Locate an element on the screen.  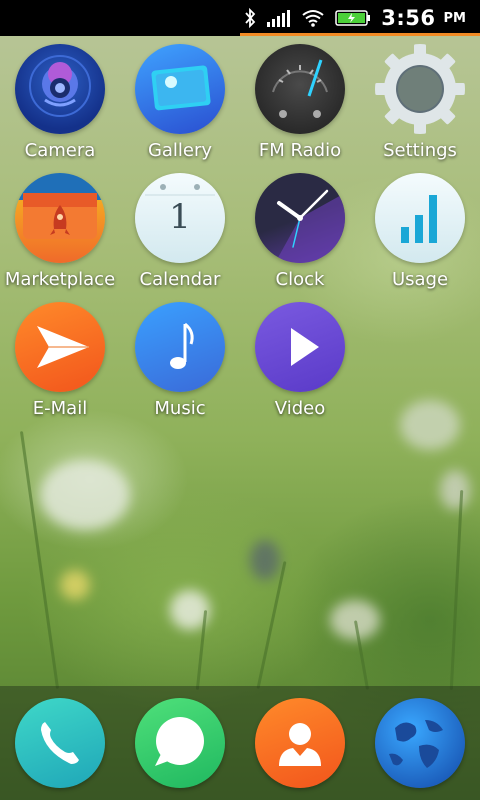
marketplace-icon is located at coordinates (60, 218).